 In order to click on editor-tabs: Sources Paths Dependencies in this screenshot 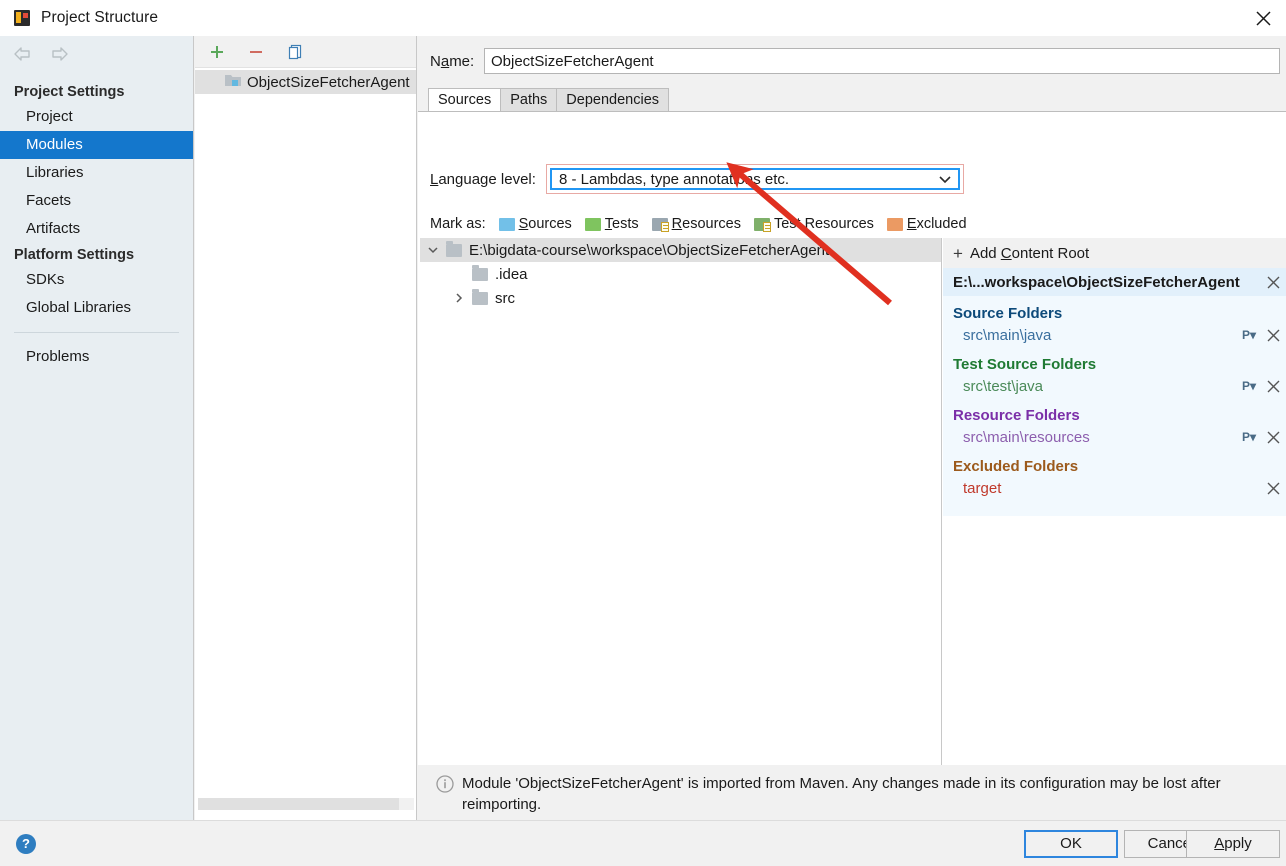, I will do `click(549, 100)`.